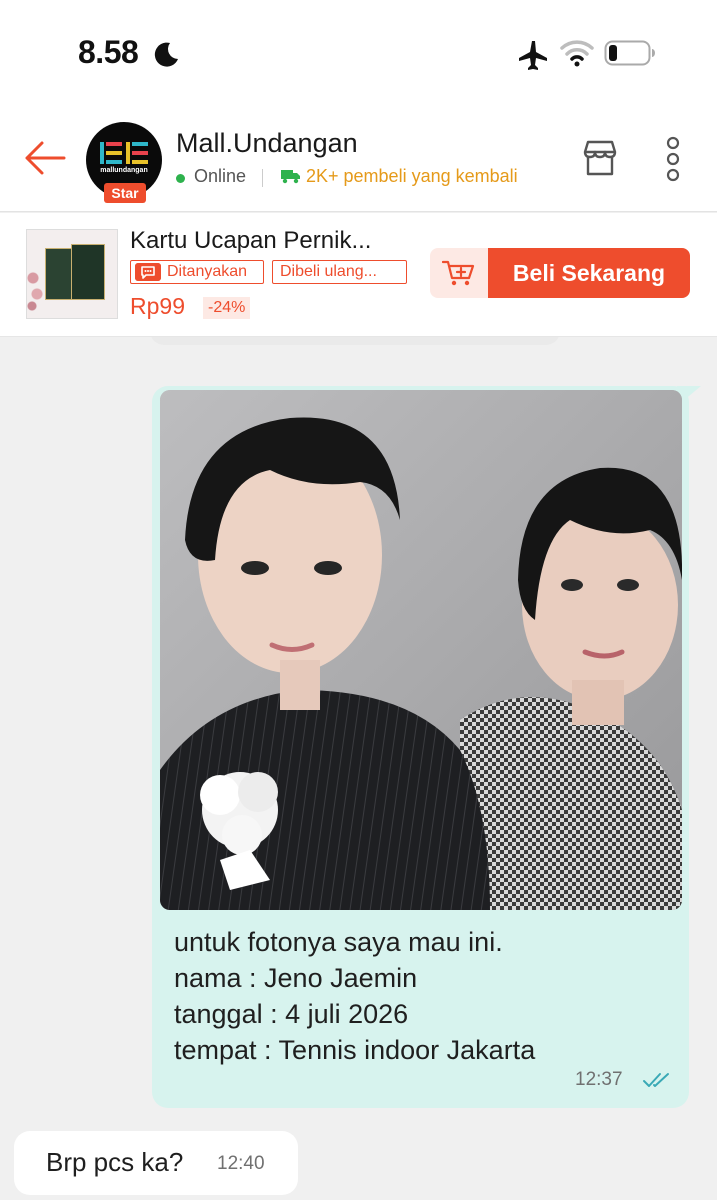  What do you see at coordinates (166, 54) in the screenshot?
I see `moon-icon` at bounding box center [166, 54].